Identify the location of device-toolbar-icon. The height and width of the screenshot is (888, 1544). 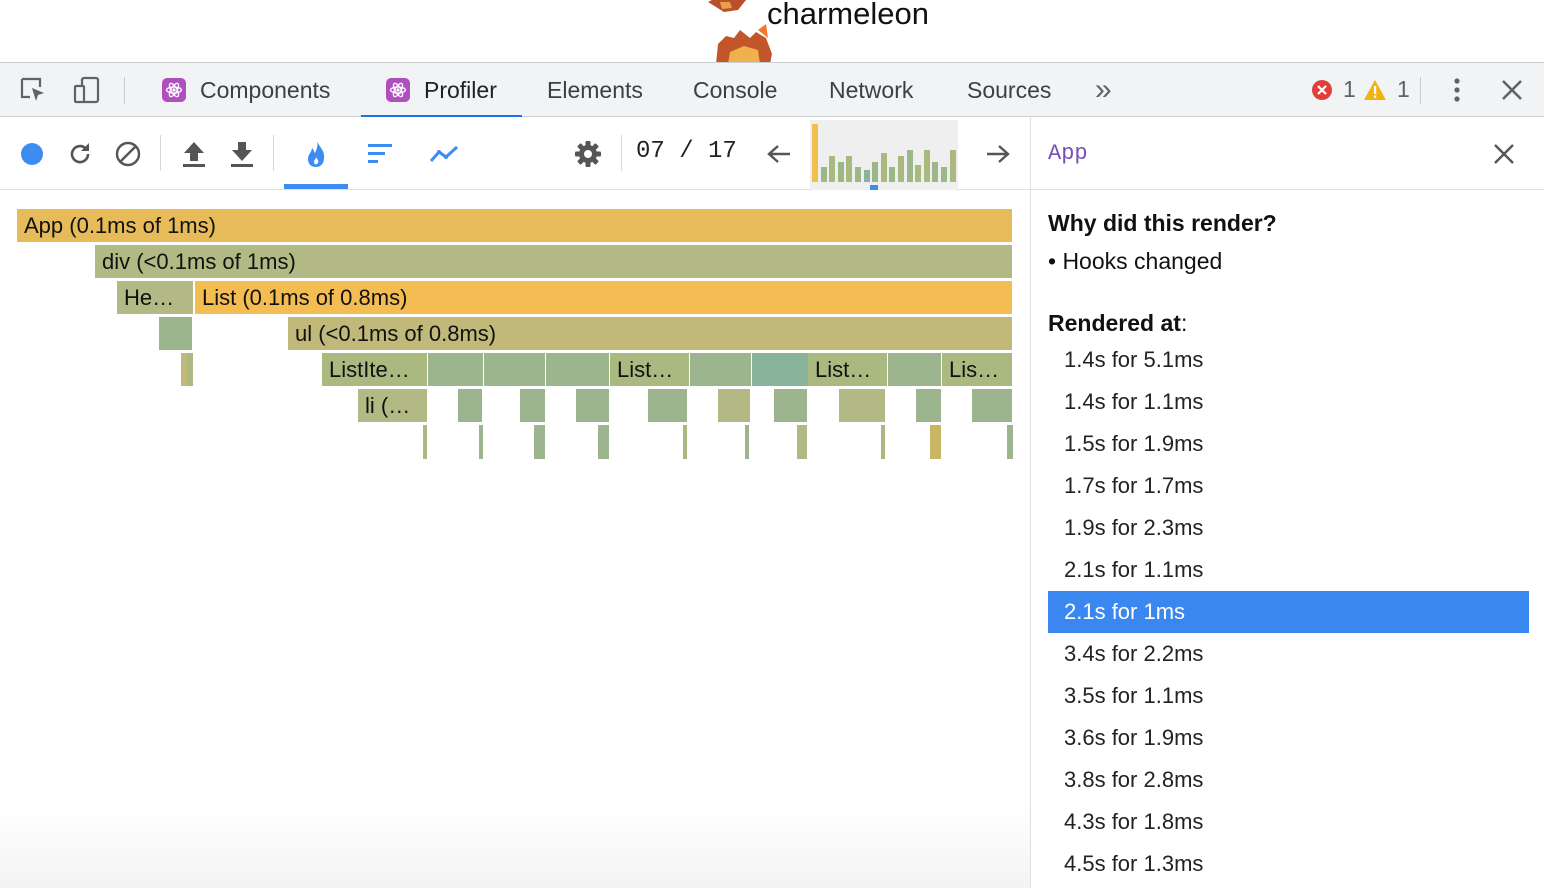
(87, 90).